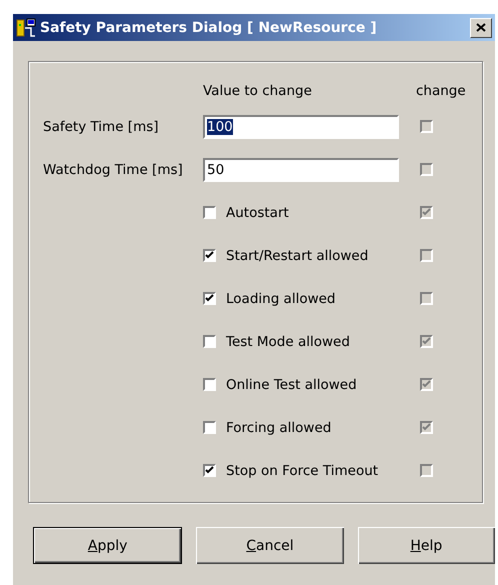  What do you see at coordinates (279, 428) in the screenshot?
I see `option-label: Forcing allowed` at bounding box center [279, 428].